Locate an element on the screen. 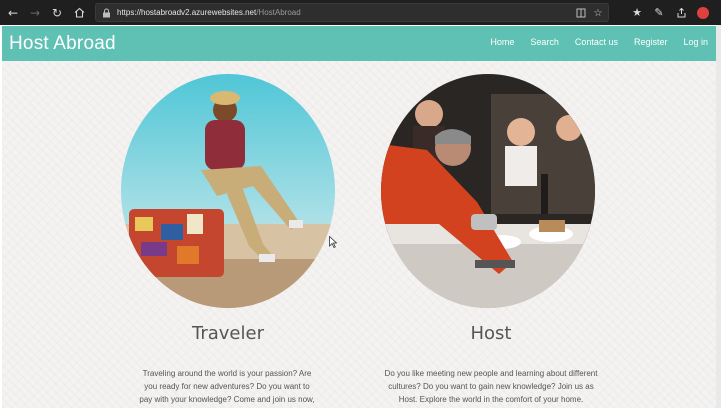 The height and width of the screenshot is (408, 721). nav-contact-us: Contact us is located at coordinates (596, 42).